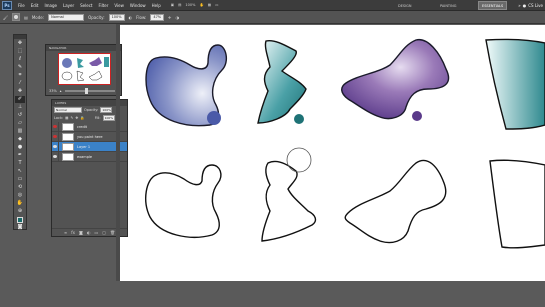 The width and height of the screenshot is (545, 307). Describe the element at coordinates (86, 90) in the screenshot. I see `zoom-slider-knob` at that location.